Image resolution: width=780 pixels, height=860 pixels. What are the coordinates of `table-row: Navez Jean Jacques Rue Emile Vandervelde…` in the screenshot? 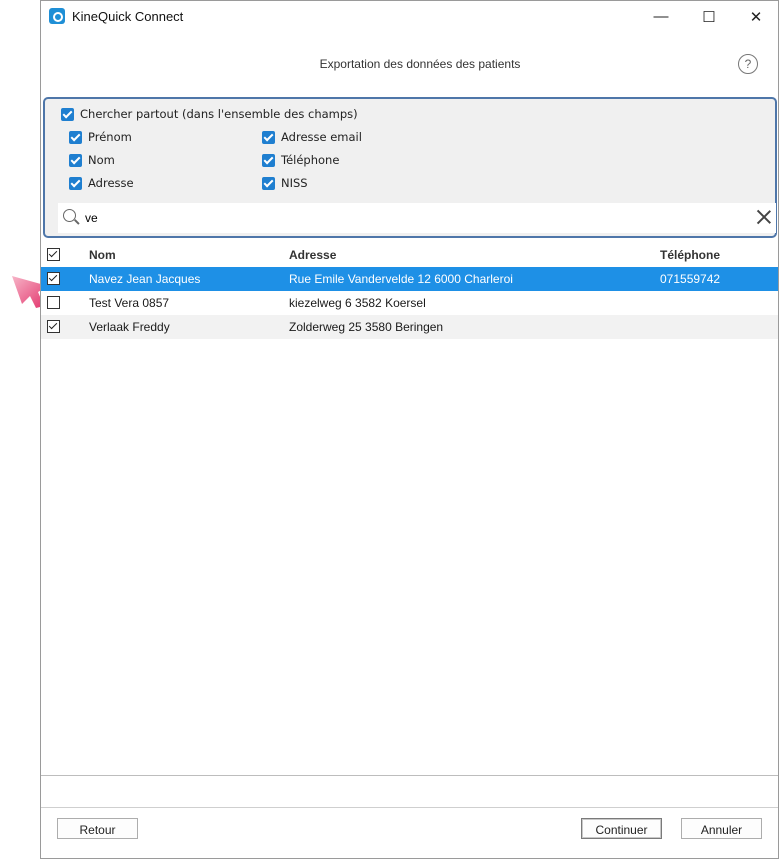 It's located at (409, 279).